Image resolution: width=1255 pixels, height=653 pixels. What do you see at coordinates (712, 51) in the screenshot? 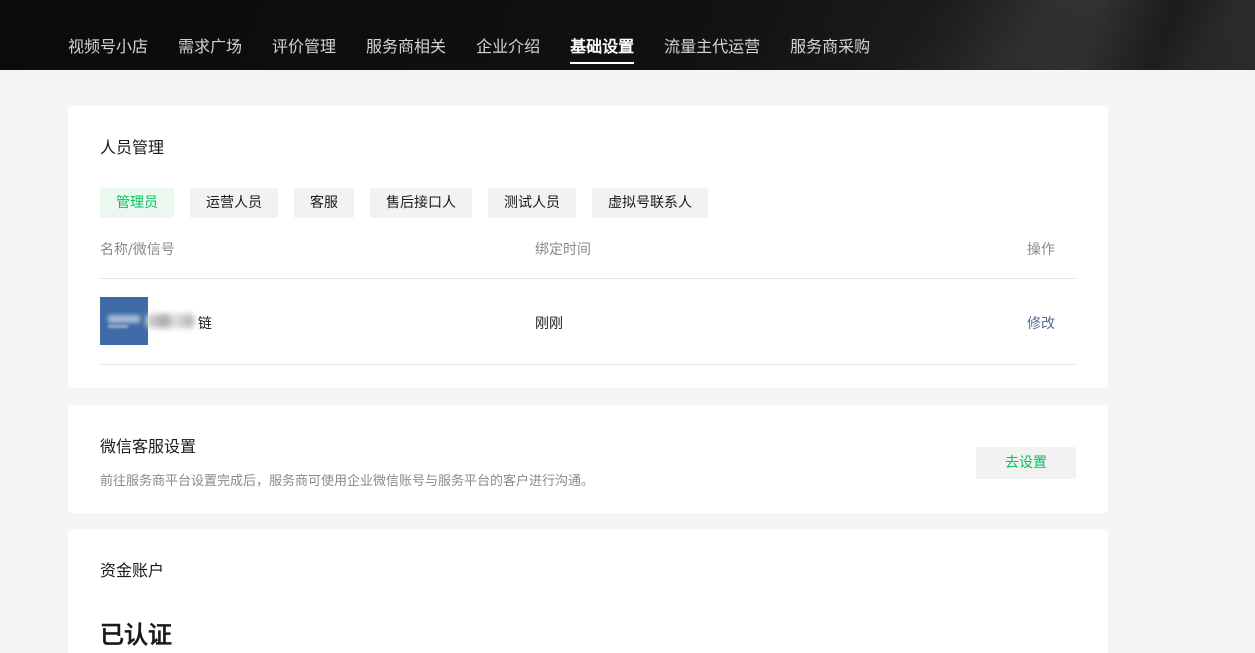
I see `nav-item-traffic-ops: 流量主代运营` at bounding box center [712, 51].